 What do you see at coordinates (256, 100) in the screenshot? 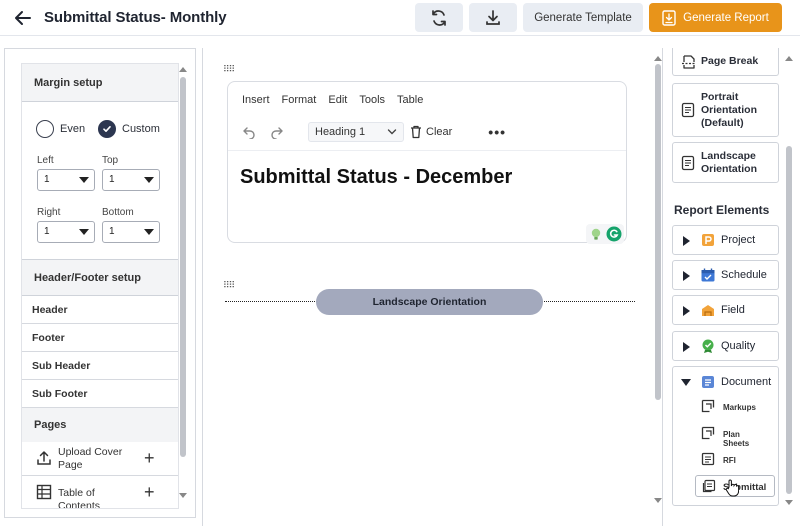
I see `menu-insert: Insert` at bounding box center [256, 100].